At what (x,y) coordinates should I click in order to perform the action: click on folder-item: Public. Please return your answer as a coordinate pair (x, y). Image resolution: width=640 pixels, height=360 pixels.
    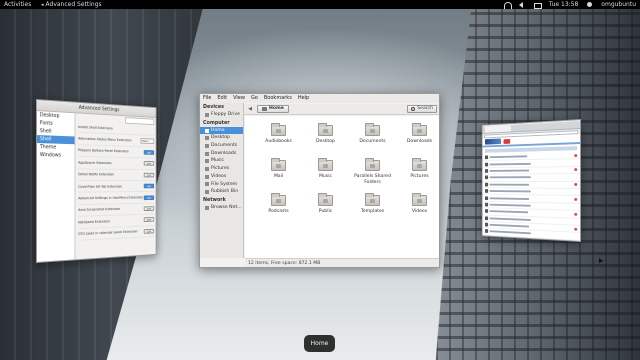
    Looking at the image, I should click on (325, 208).